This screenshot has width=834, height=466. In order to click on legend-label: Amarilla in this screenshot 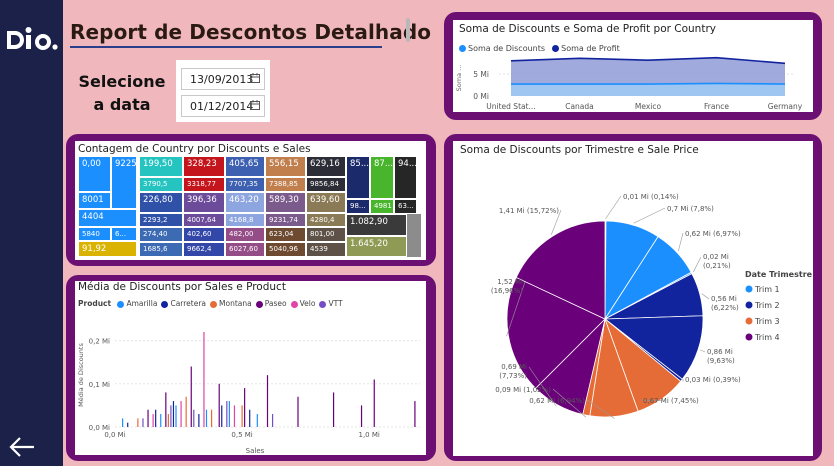, I will do `click(142, 303)`.